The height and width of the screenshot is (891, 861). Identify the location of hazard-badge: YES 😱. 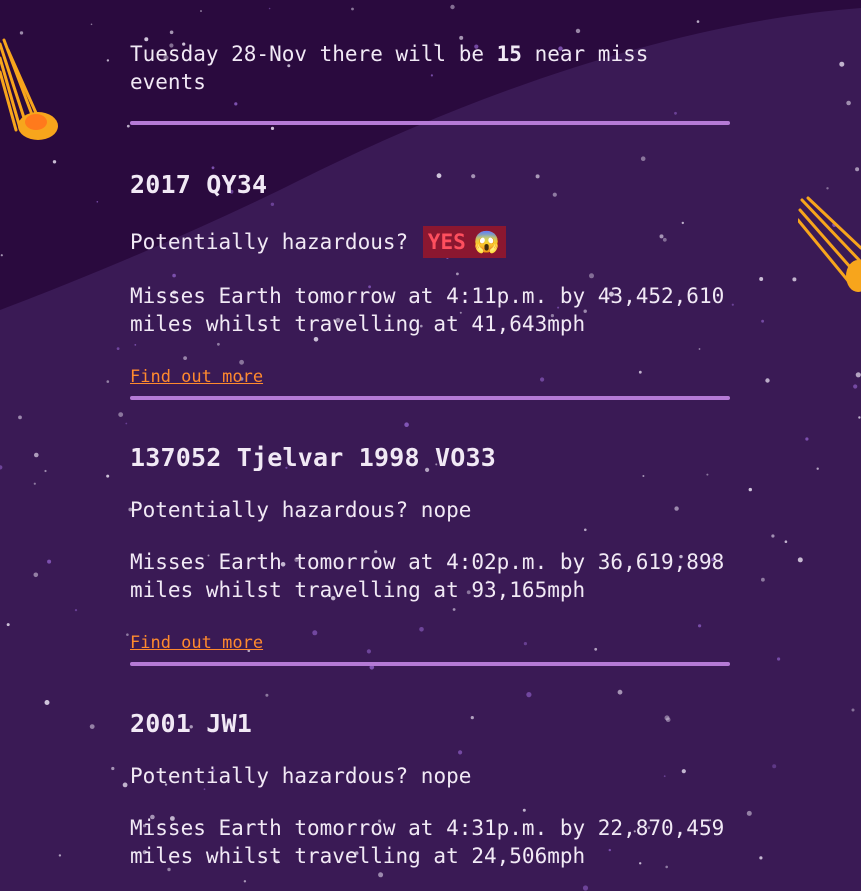
(464, 242).